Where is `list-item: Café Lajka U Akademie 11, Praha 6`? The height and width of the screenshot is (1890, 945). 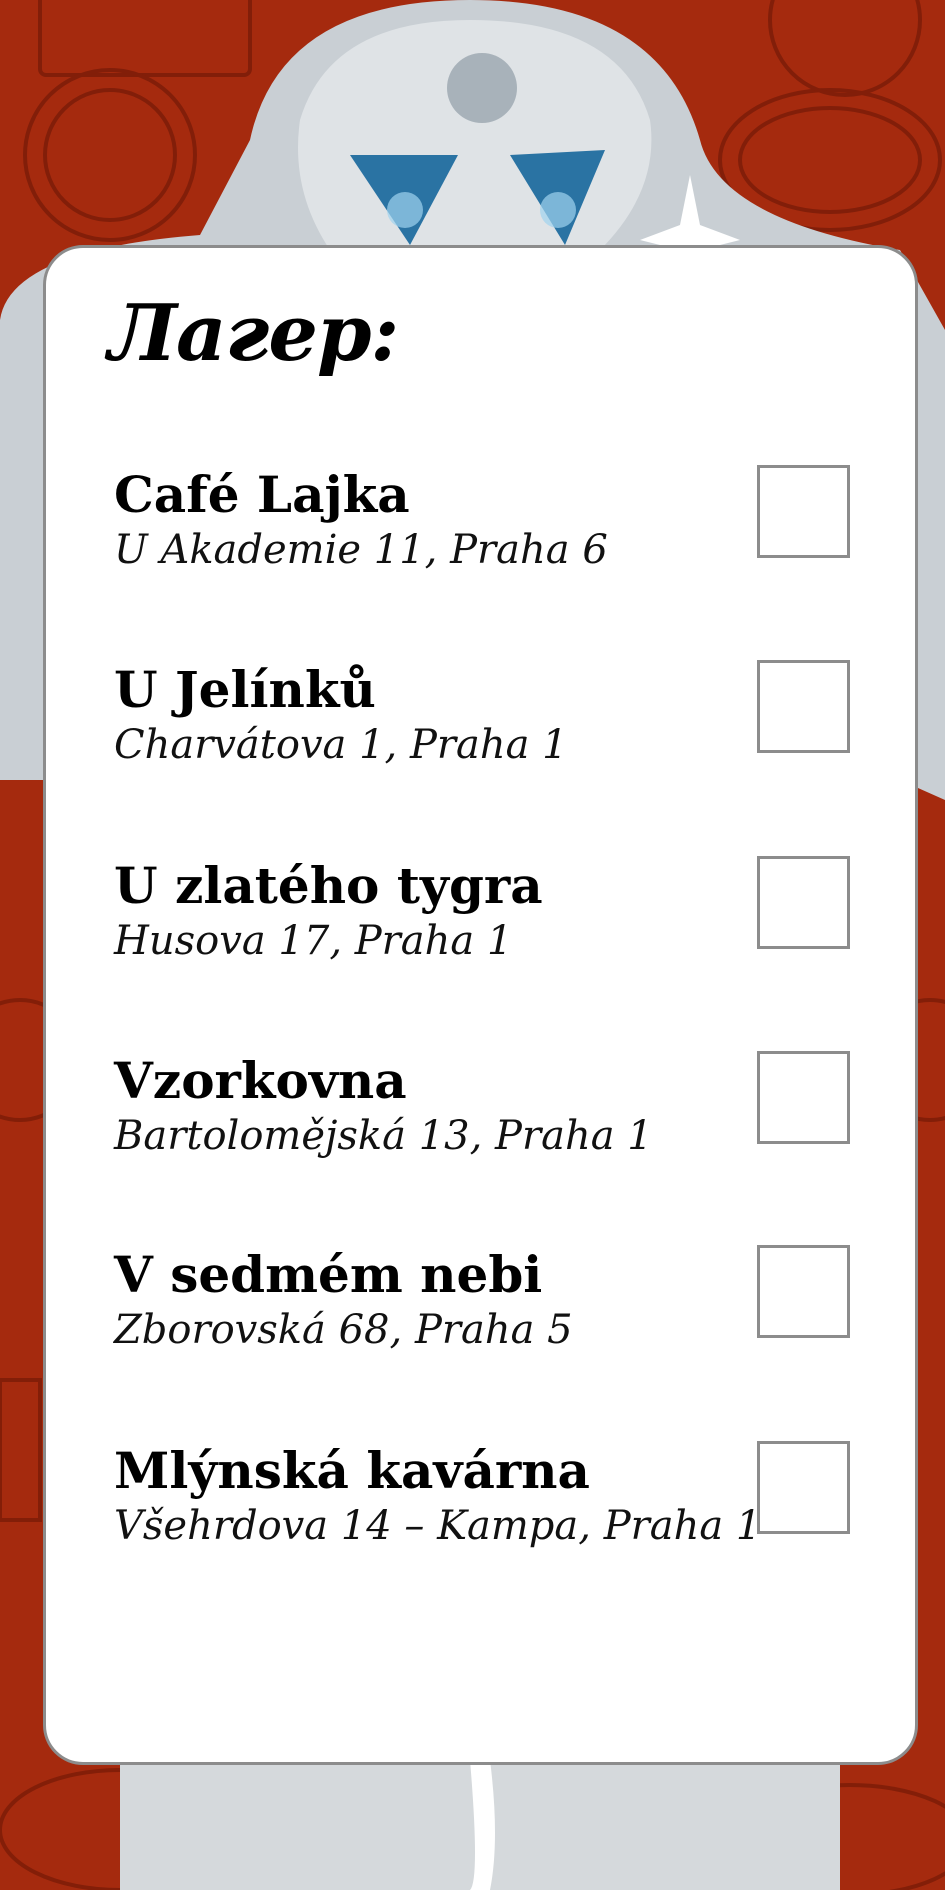
list-item: Café Lajka U Akademie 11, Praha 6 is located at coordinates (494, 535).